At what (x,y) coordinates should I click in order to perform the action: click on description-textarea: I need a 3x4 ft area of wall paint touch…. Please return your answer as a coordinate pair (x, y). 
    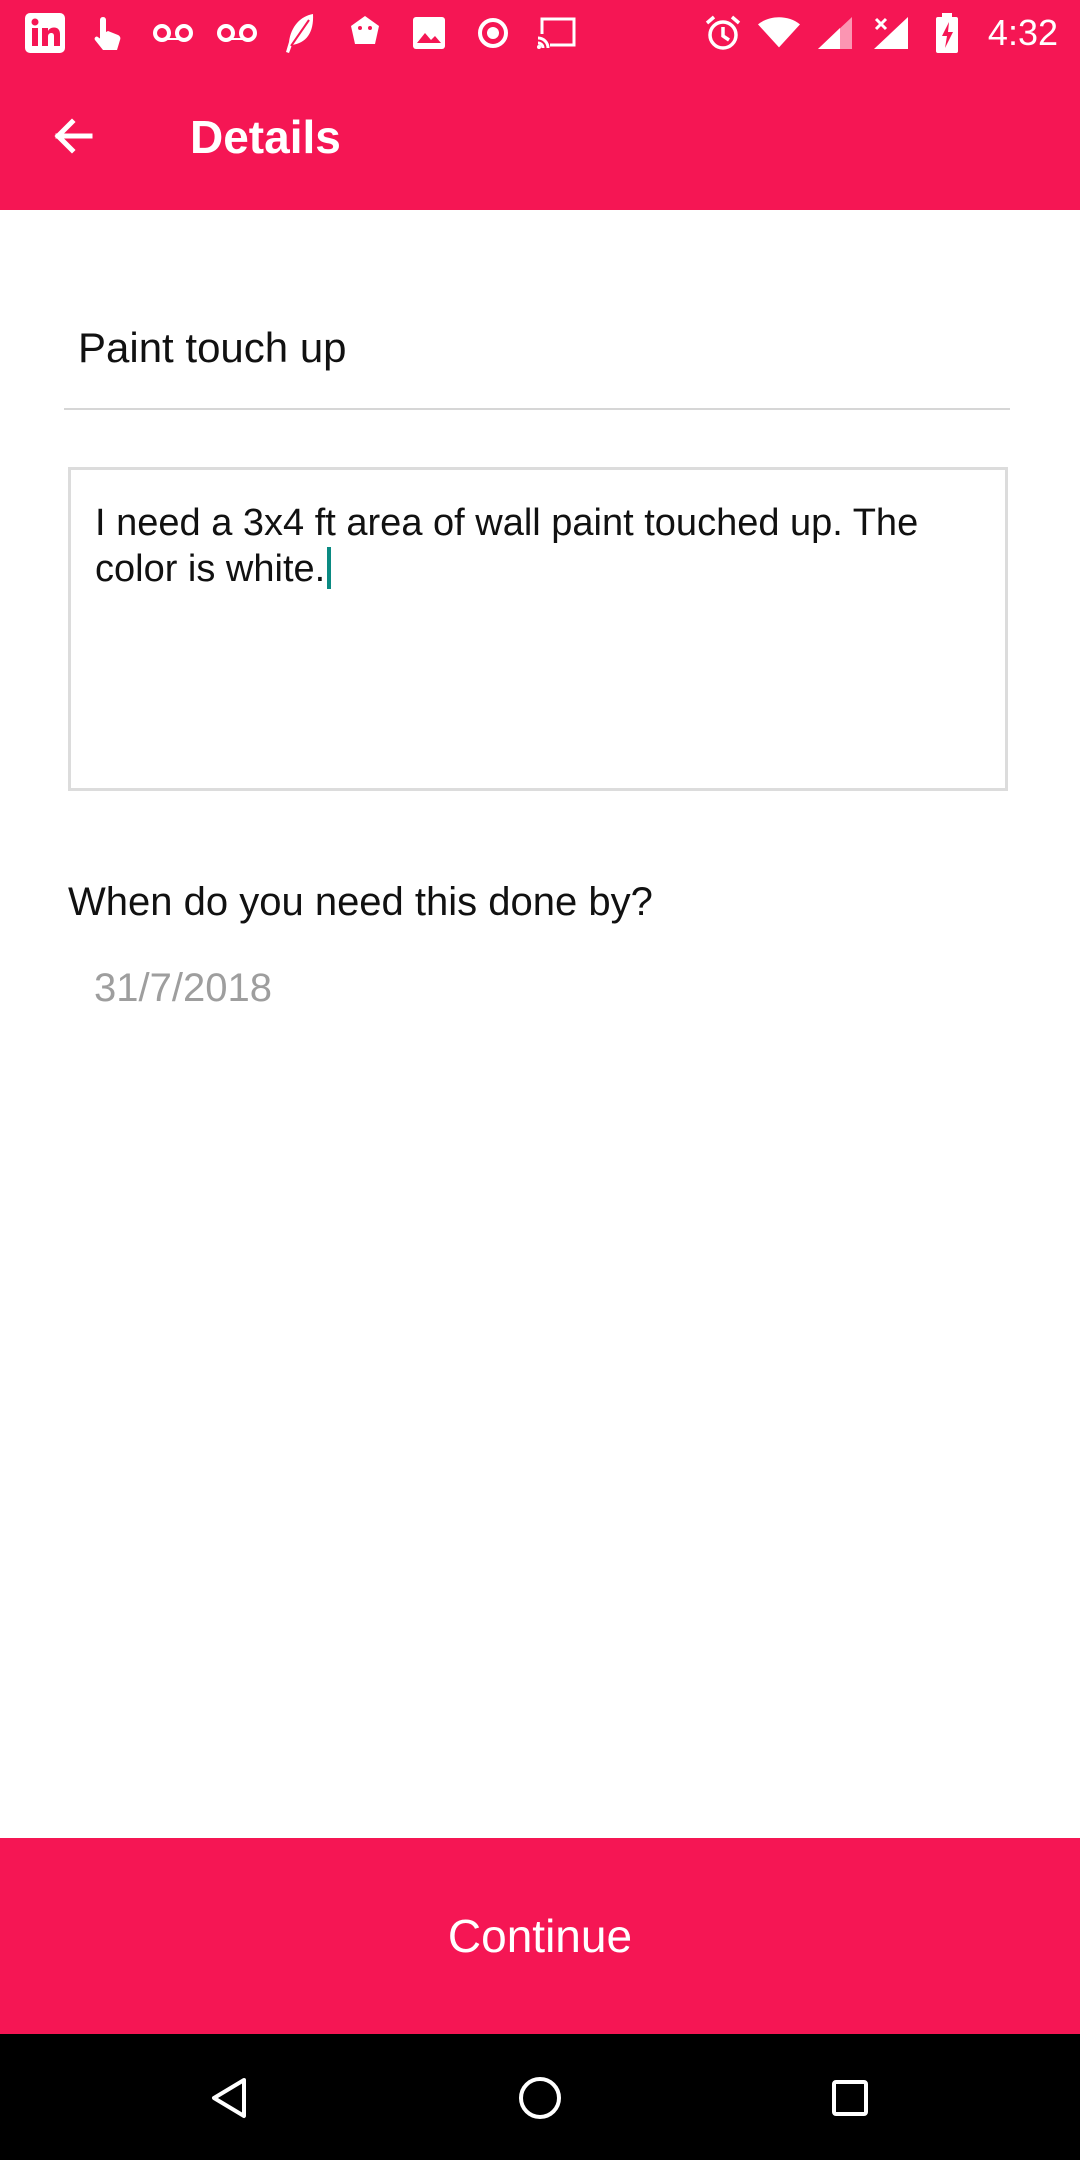
    Looking at the image, I should click on (538, 629).